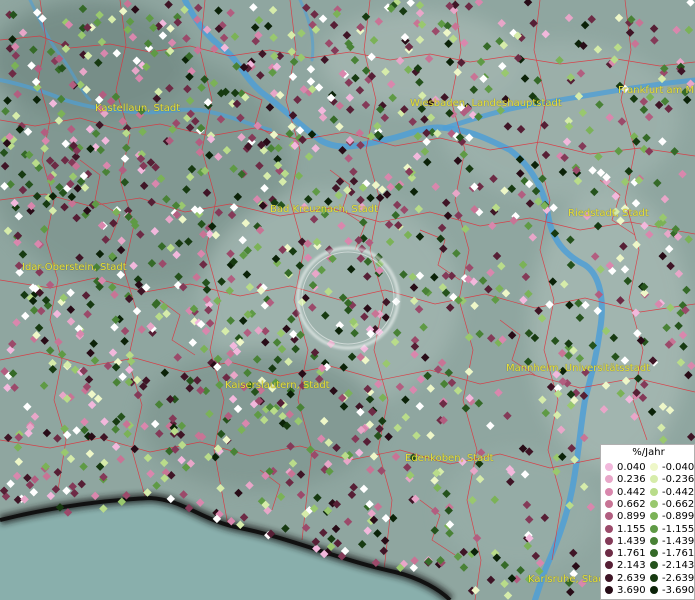 The width and height of the screenshot is (695, 600). Describe the element at coordinates (678, 504) in the screenshot. I see `legend-value: -0.662` at that location.